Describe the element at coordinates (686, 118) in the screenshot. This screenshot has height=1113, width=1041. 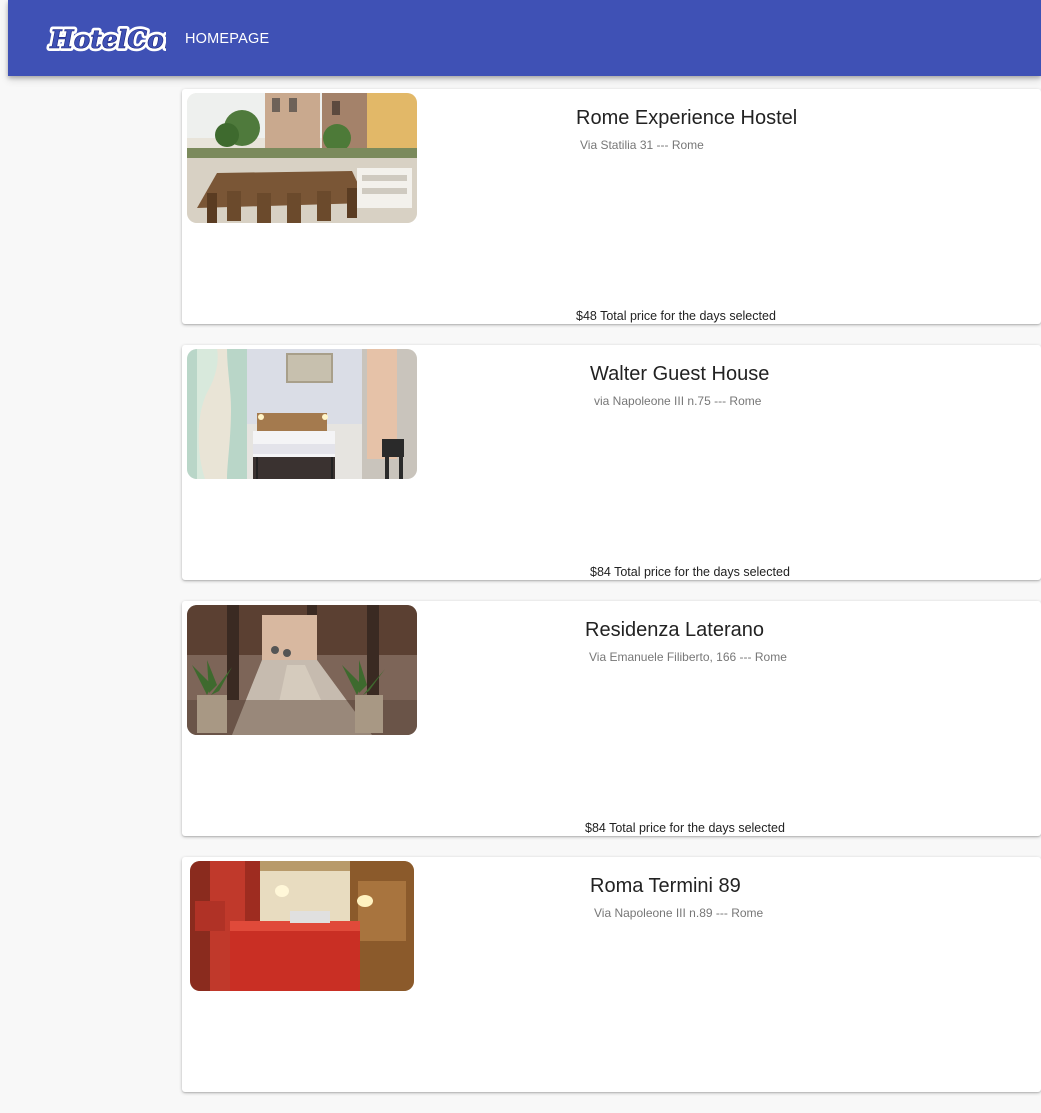
I see `hotel-name: Rome Experience Hostel` at that location.